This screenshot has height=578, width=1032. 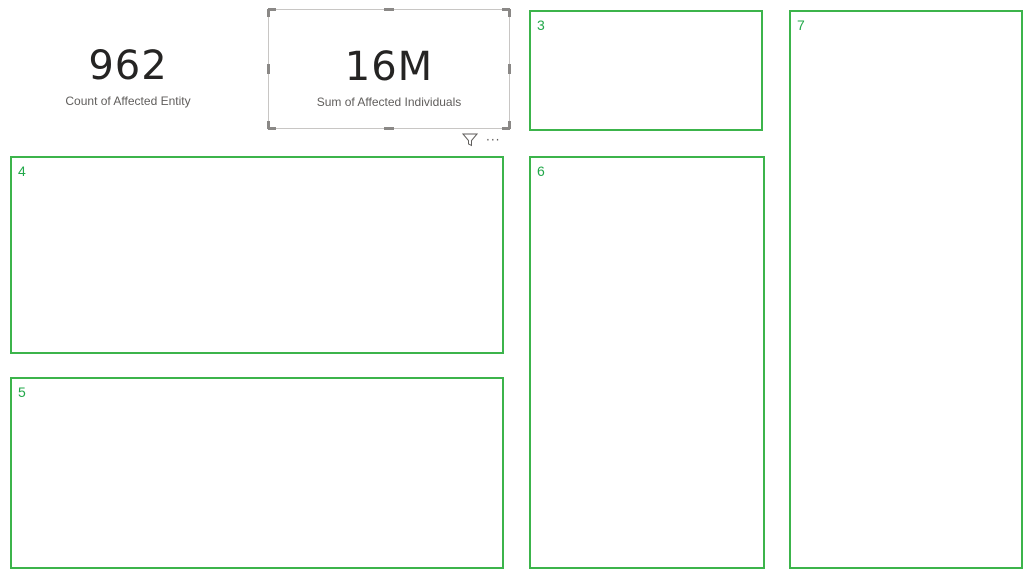 I want to click on resize-handle-right, so click(x=509, y=69).